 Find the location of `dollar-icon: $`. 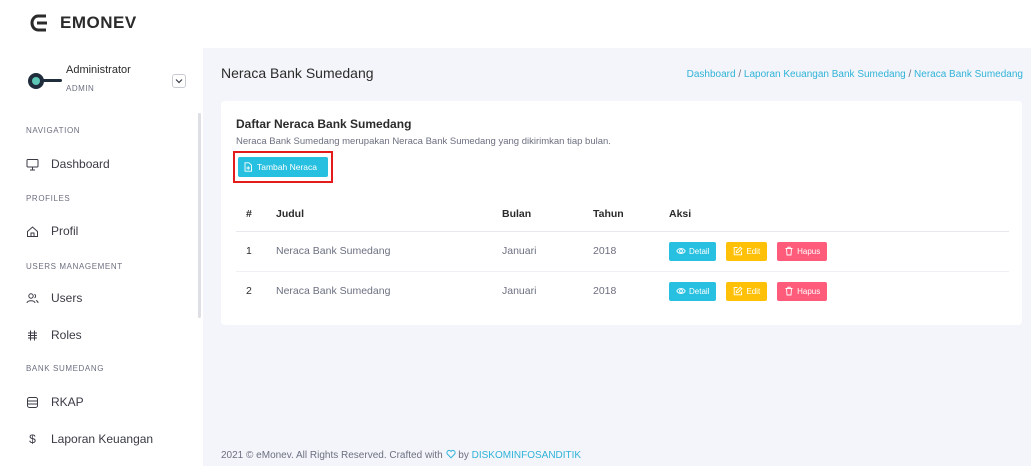

dollar-icon: $ is located at coordinates (32, 439).